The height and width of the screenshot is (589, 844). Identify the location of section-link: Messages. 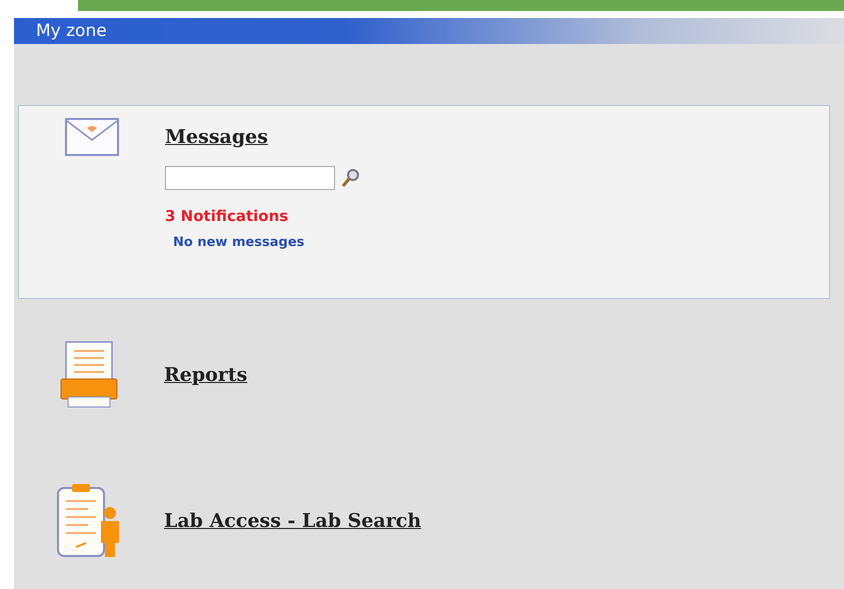
(216, 137).